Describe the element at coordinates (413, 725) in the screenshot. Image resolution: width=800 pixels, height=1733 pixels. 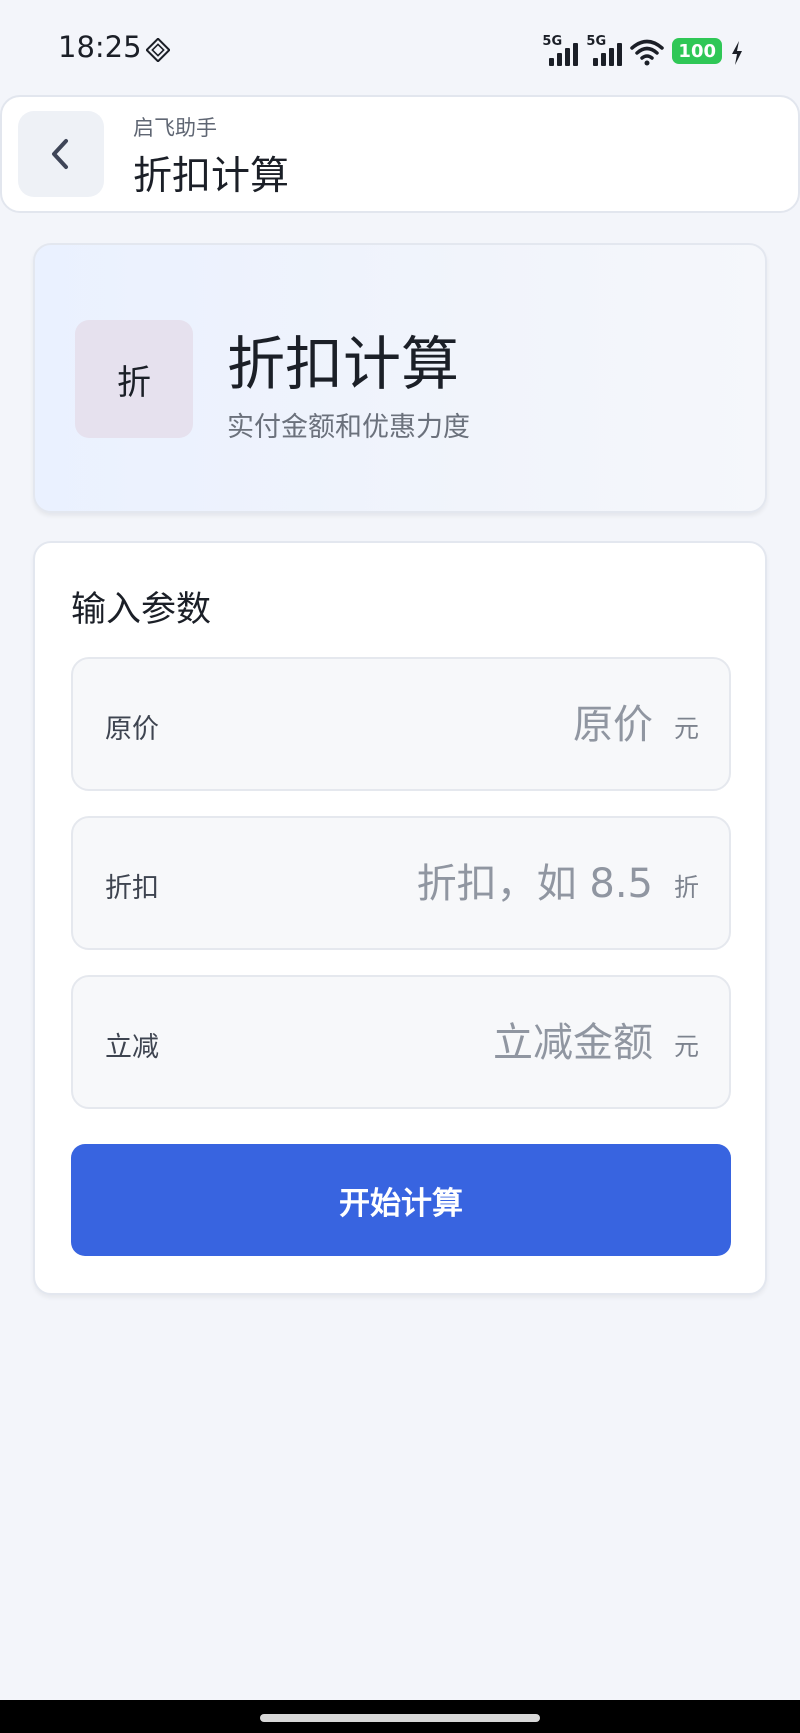
I see `original-price-input` at that location.